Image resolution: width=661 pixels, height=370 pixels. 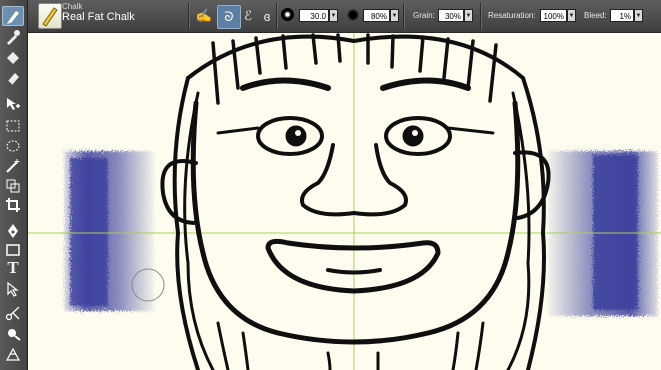 What do you see at coordinates (13, 313) in the screenshot?
I see `scissors-tool-icon` at bounding box center [13, 313].